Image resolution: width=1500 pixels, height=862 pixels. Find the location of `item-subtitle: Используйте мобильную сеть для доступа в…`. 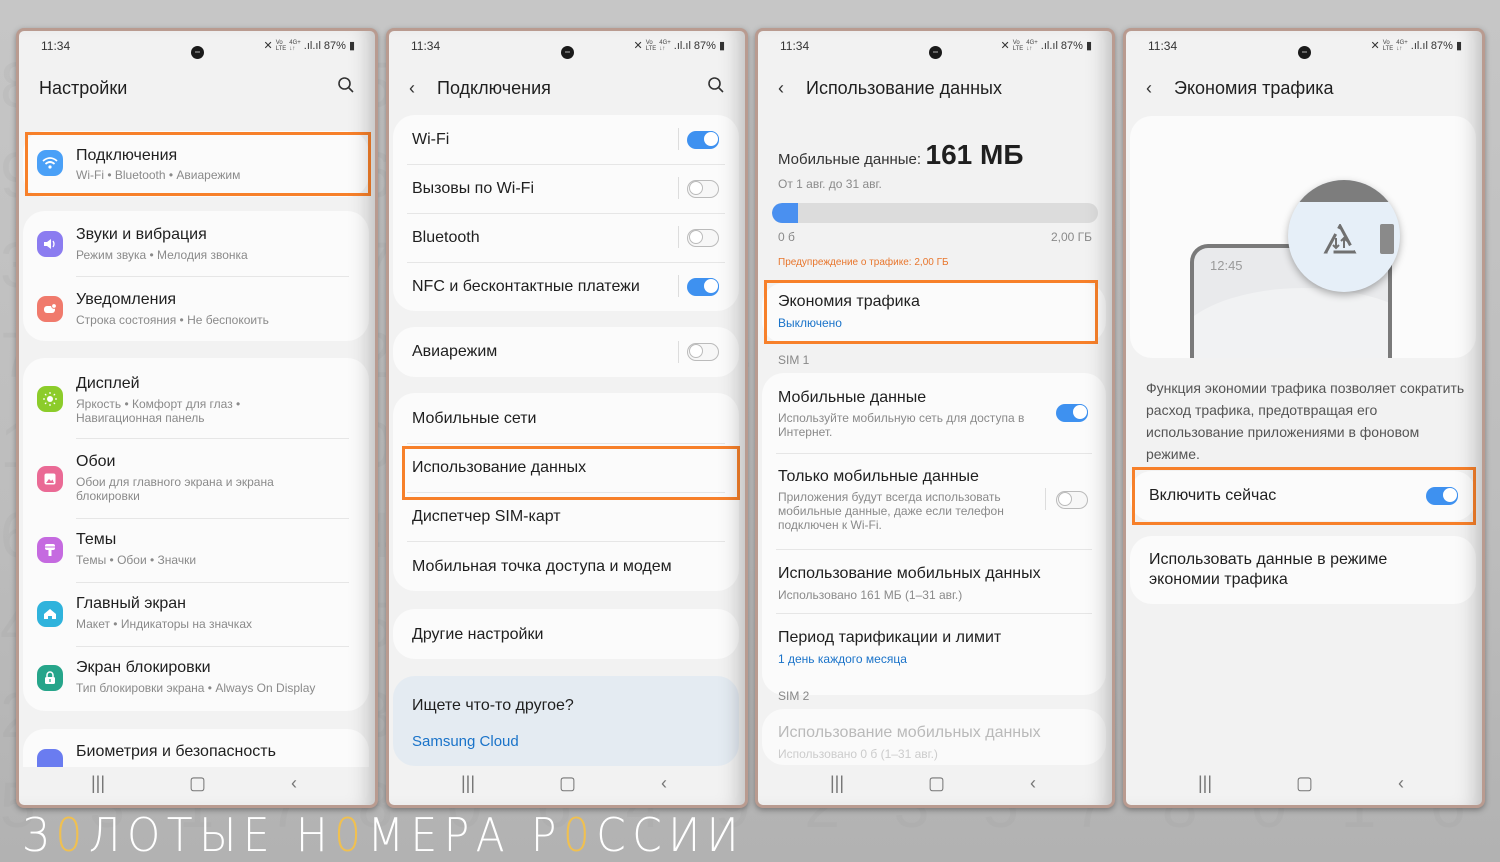

item-subtitle: Используйте мобильную сеть для доступа в… is located at coordinates (901, 425).